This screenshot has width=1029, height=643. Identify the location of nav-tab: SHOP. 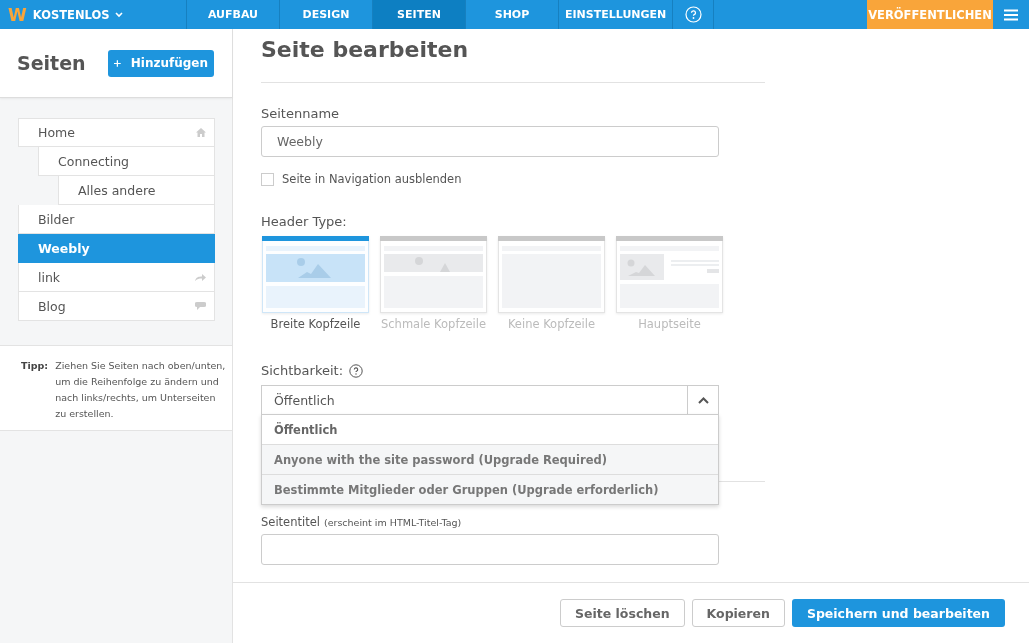
(512, 14).